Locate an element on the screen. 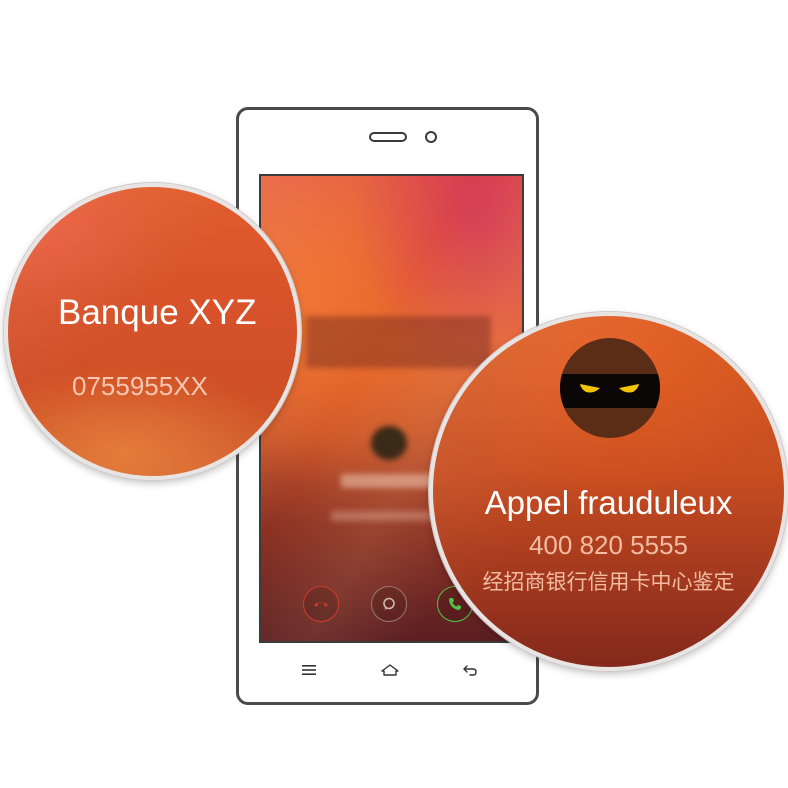 This screenshot has height=788, width=788. message-reply-button is located at coordinates (389, 604).